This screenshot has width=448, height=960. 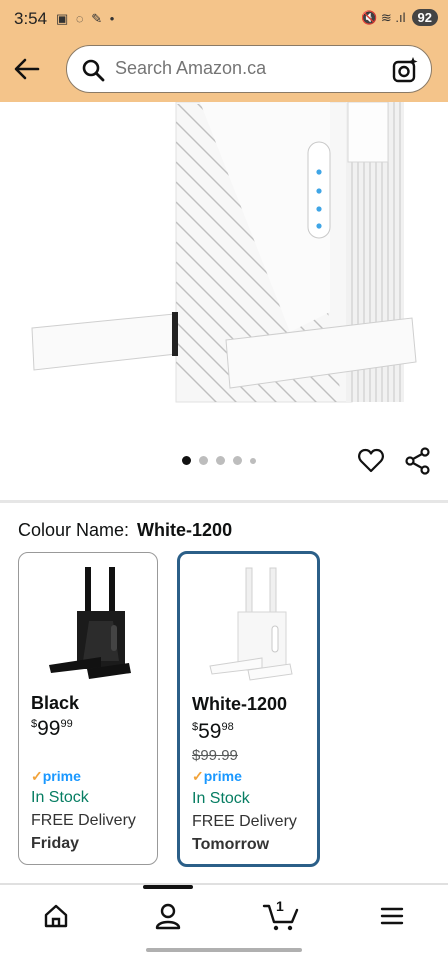 I want to click on app-header, so click(x=224, y=71).